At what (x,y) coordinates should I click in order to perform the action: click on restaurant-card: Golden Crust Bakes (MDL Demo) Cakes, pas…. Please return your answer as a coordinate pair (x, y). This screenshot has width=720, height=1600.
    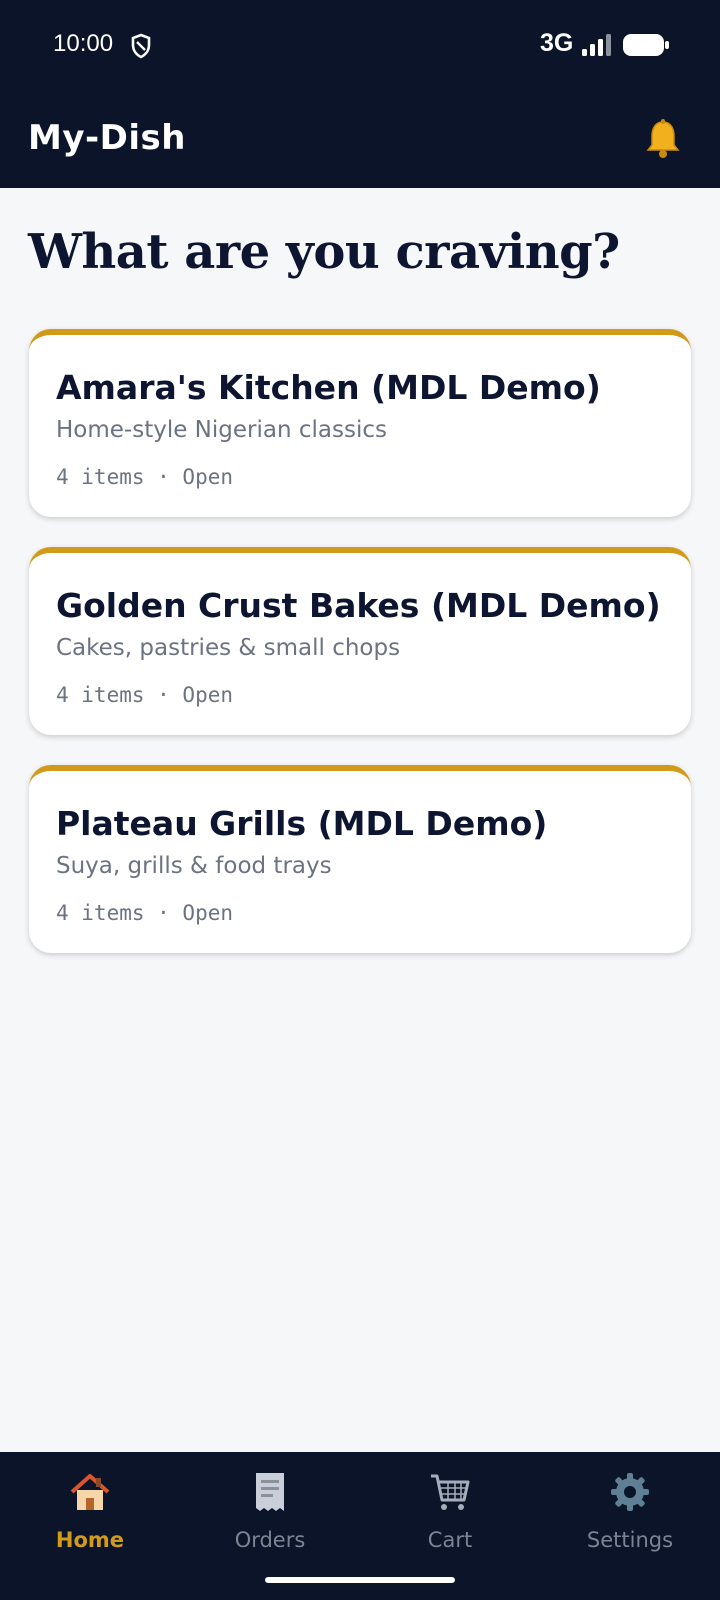
    Looking at the image, I should click on (360, 641).